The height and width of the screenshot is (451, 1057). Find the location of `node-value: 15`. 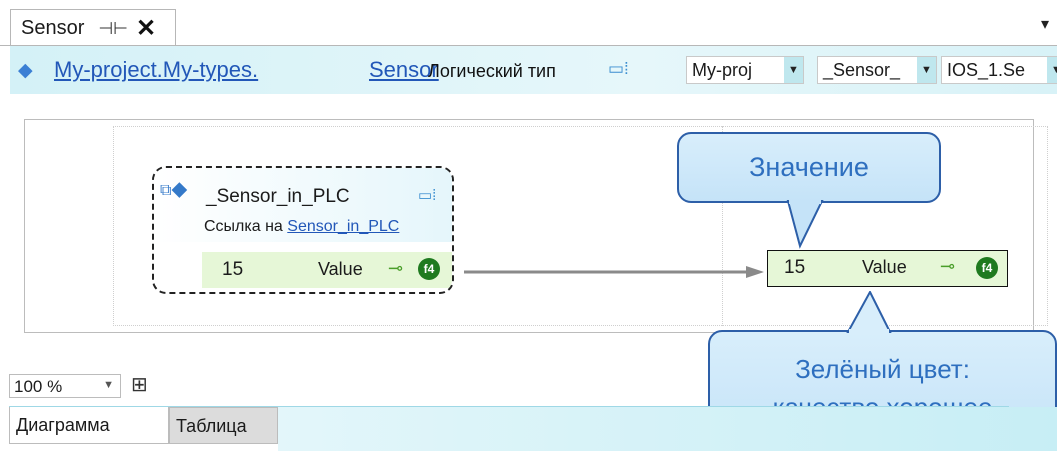

node-value: 15 is located at coordinates (233, 269).